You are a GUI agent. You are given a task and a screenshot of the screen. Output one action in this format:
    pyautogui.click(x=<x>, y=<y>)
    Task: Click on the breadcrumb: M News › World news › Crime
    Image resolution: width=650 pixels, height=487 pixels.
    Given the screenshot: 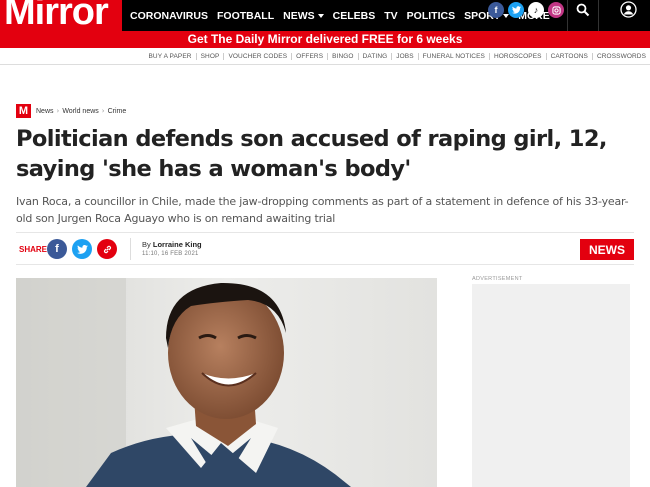 What is the action you would take?
    pyautogui.click(x=71, y=111)
    